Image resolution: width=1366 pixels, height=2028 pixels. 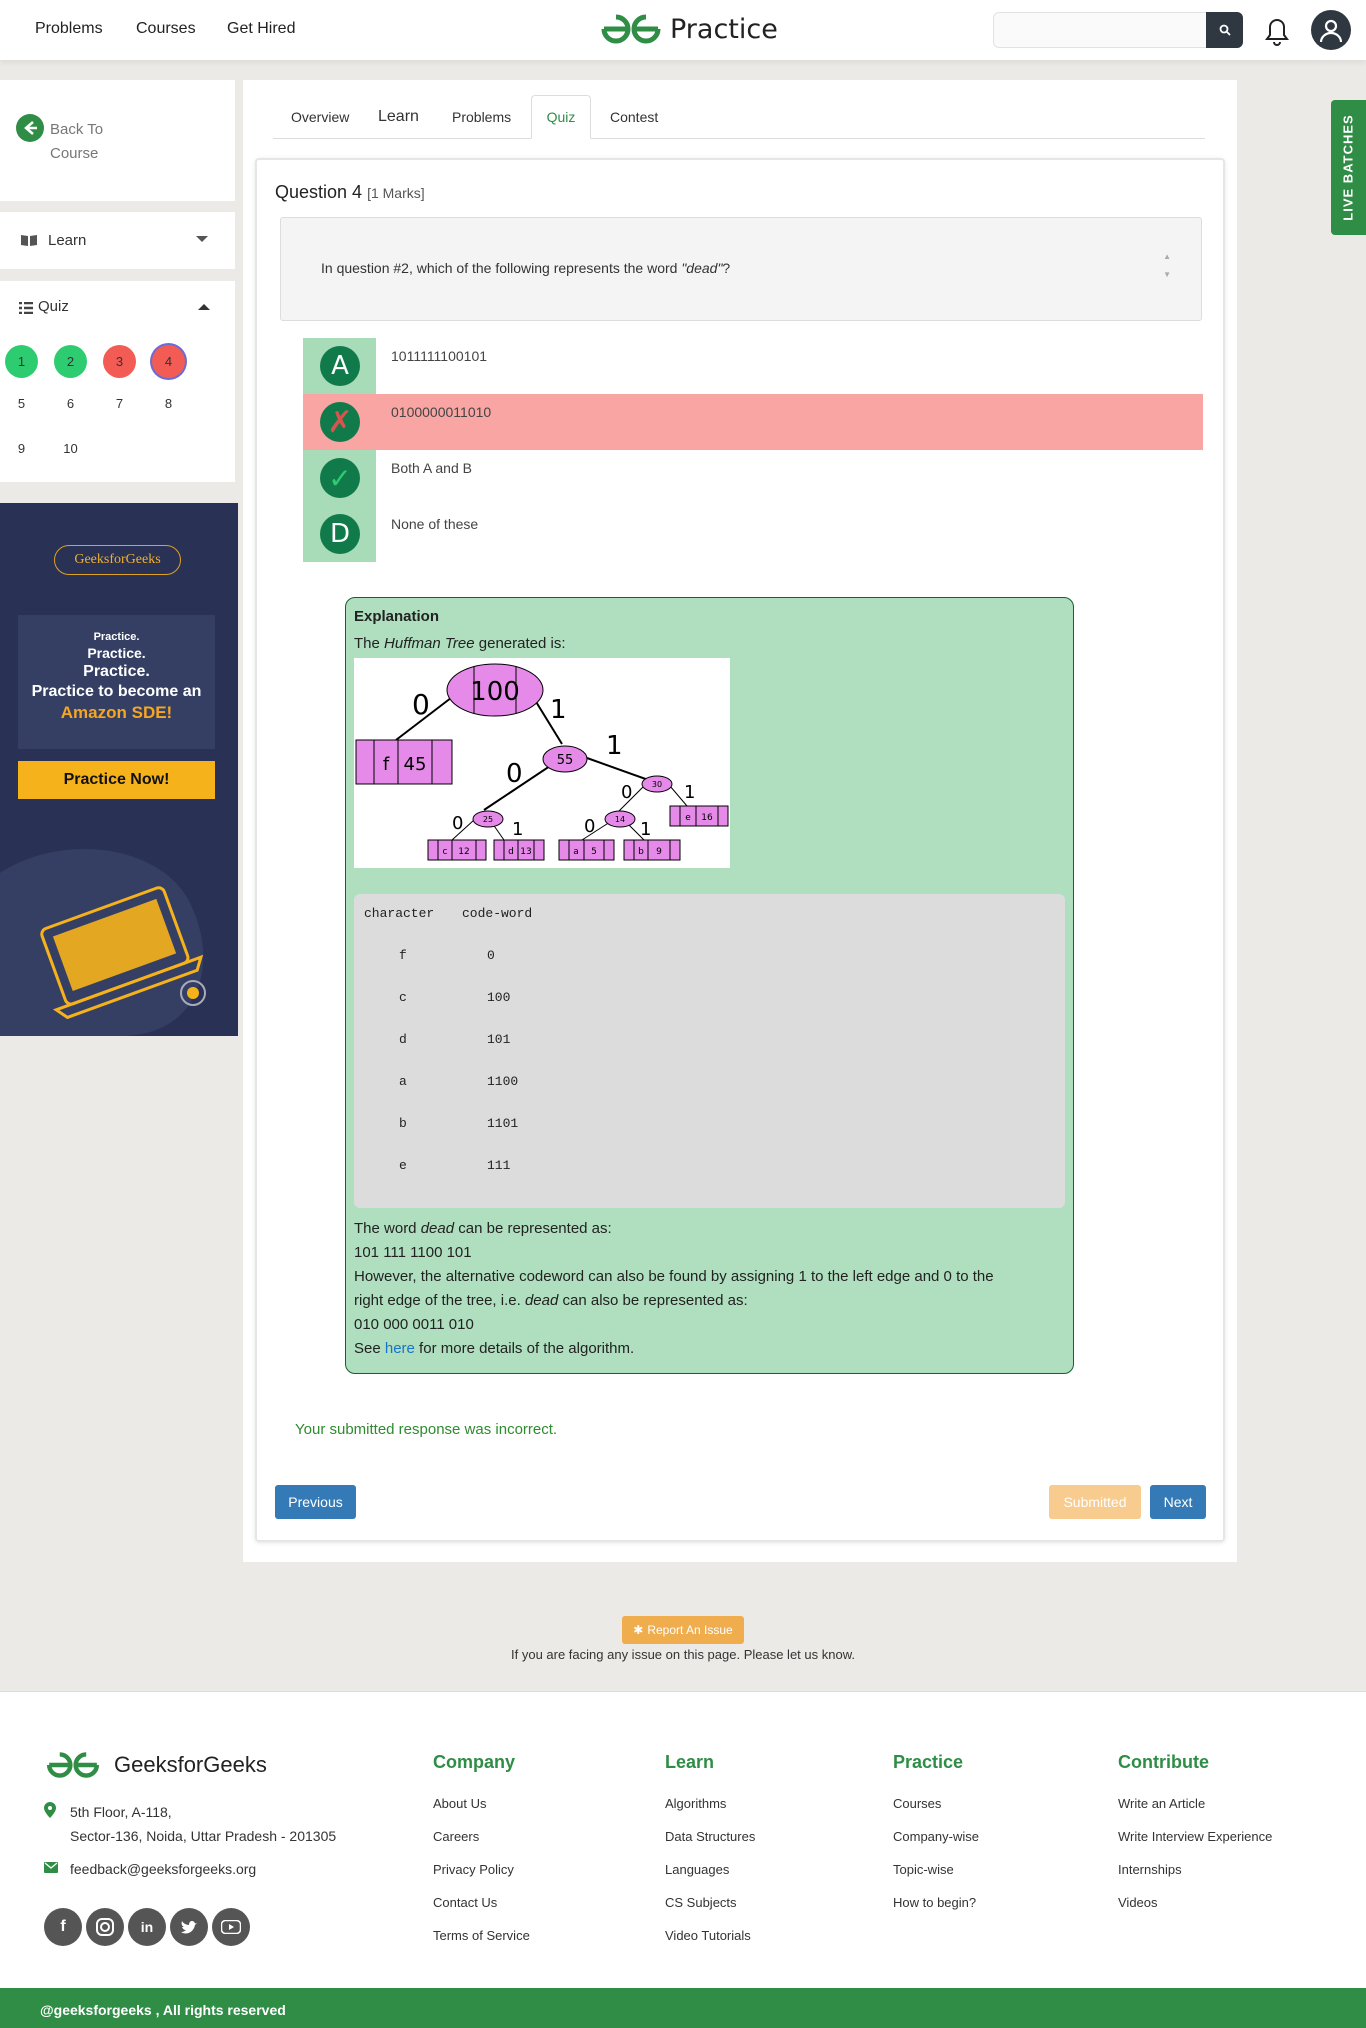 I want to click on ad-line1: Practice., so click(x=116, y=637).